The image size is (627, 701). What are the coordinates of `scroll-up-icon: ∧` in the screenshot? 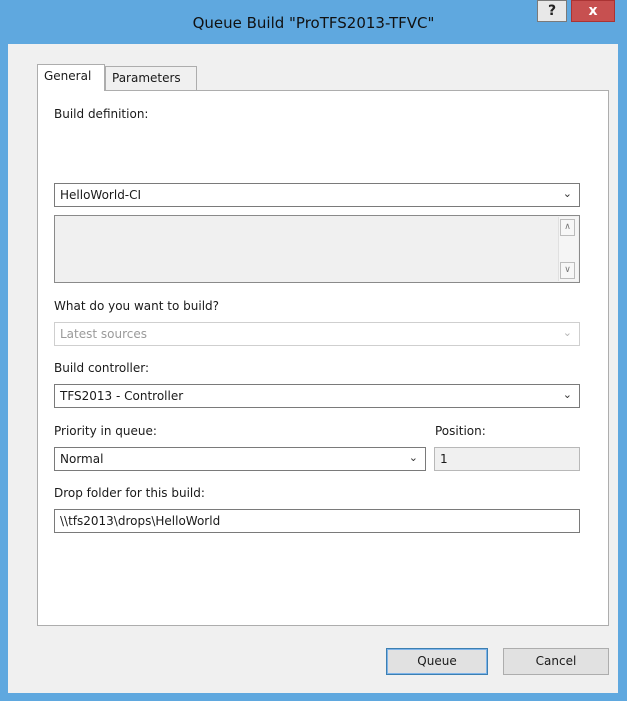 It's located at (567, 227).